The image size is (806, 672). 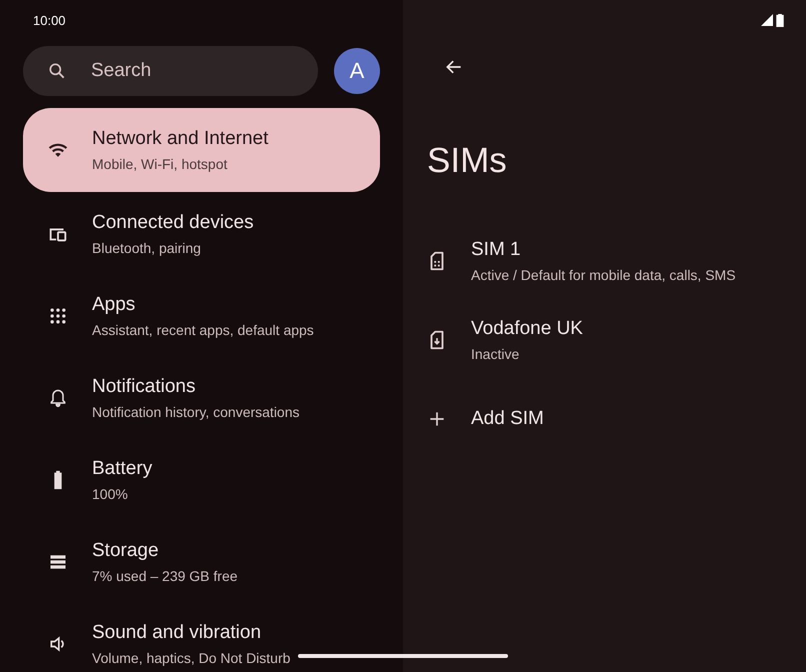 I want to click on bell-icon, so click(x=58, y=398).